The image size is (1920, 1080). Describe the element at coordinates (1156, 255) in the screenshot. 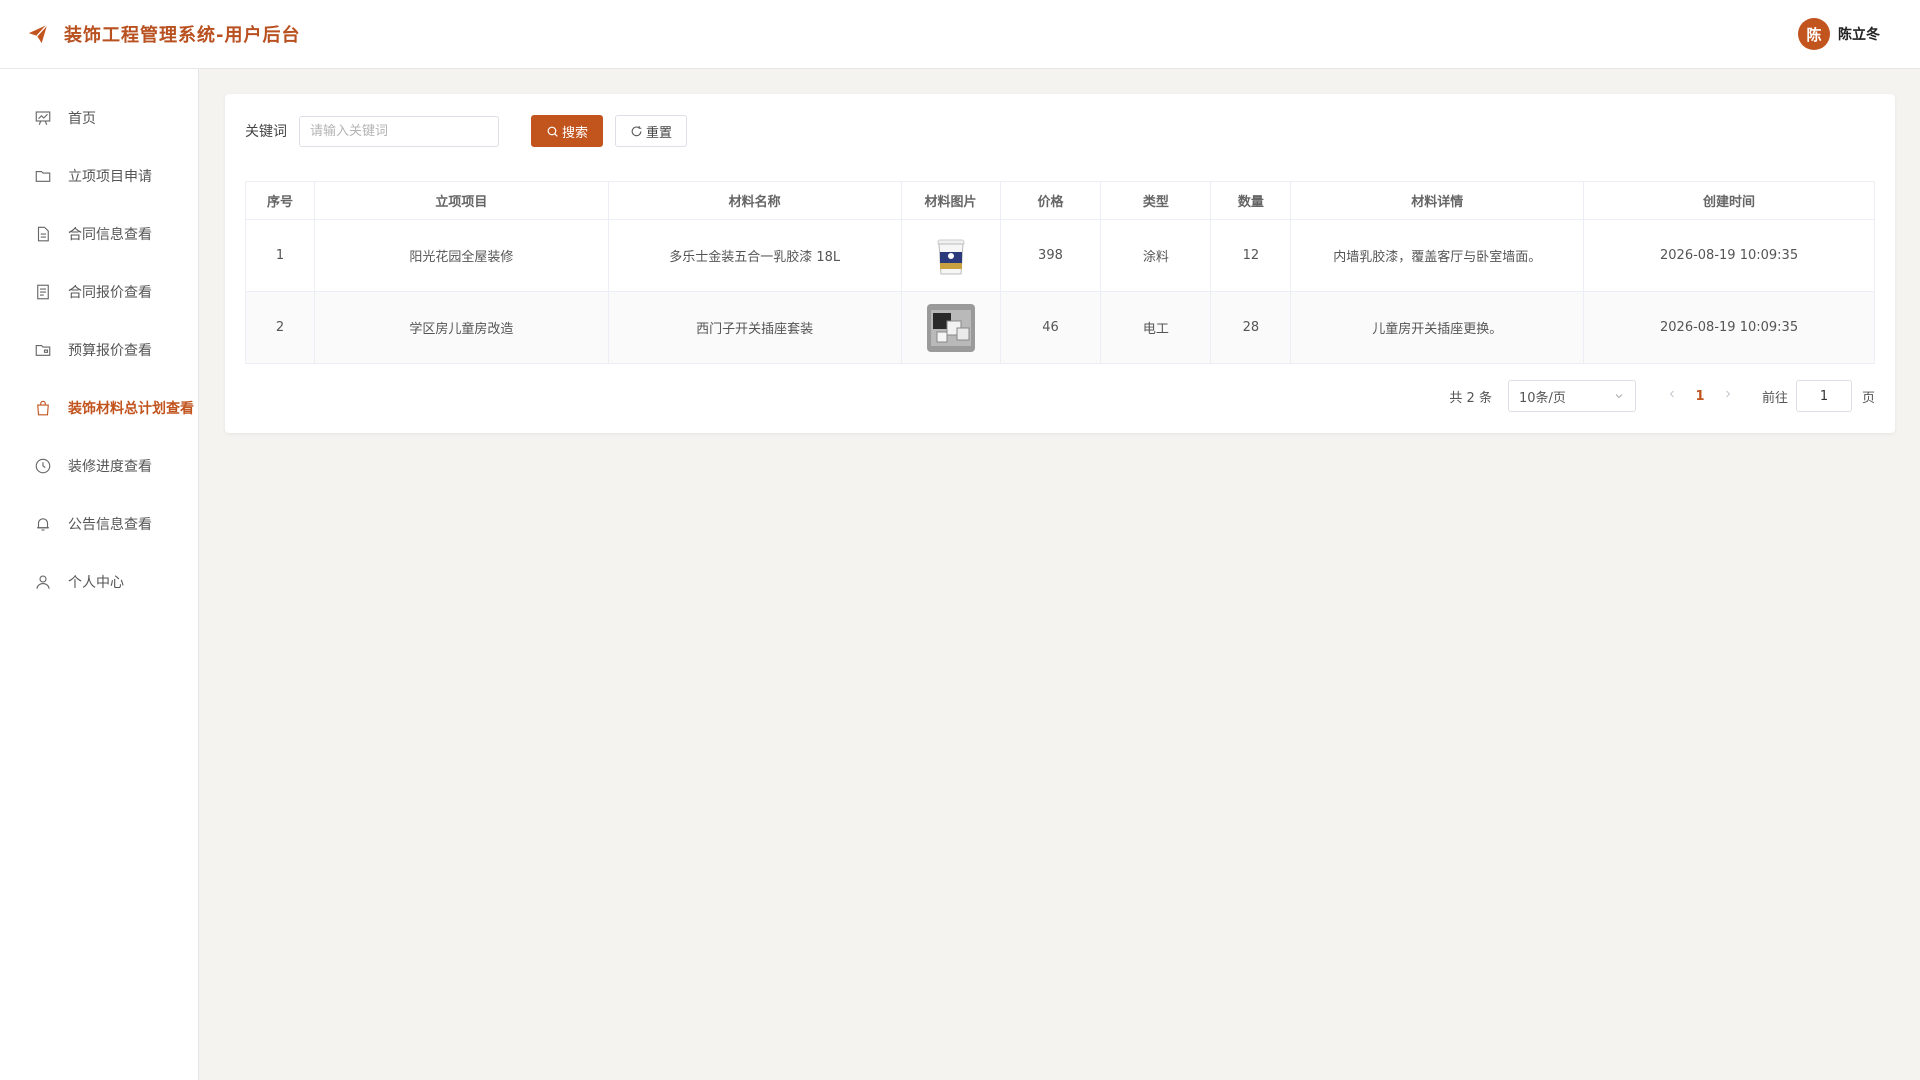

I see `cell-type: 涂料` at that location.